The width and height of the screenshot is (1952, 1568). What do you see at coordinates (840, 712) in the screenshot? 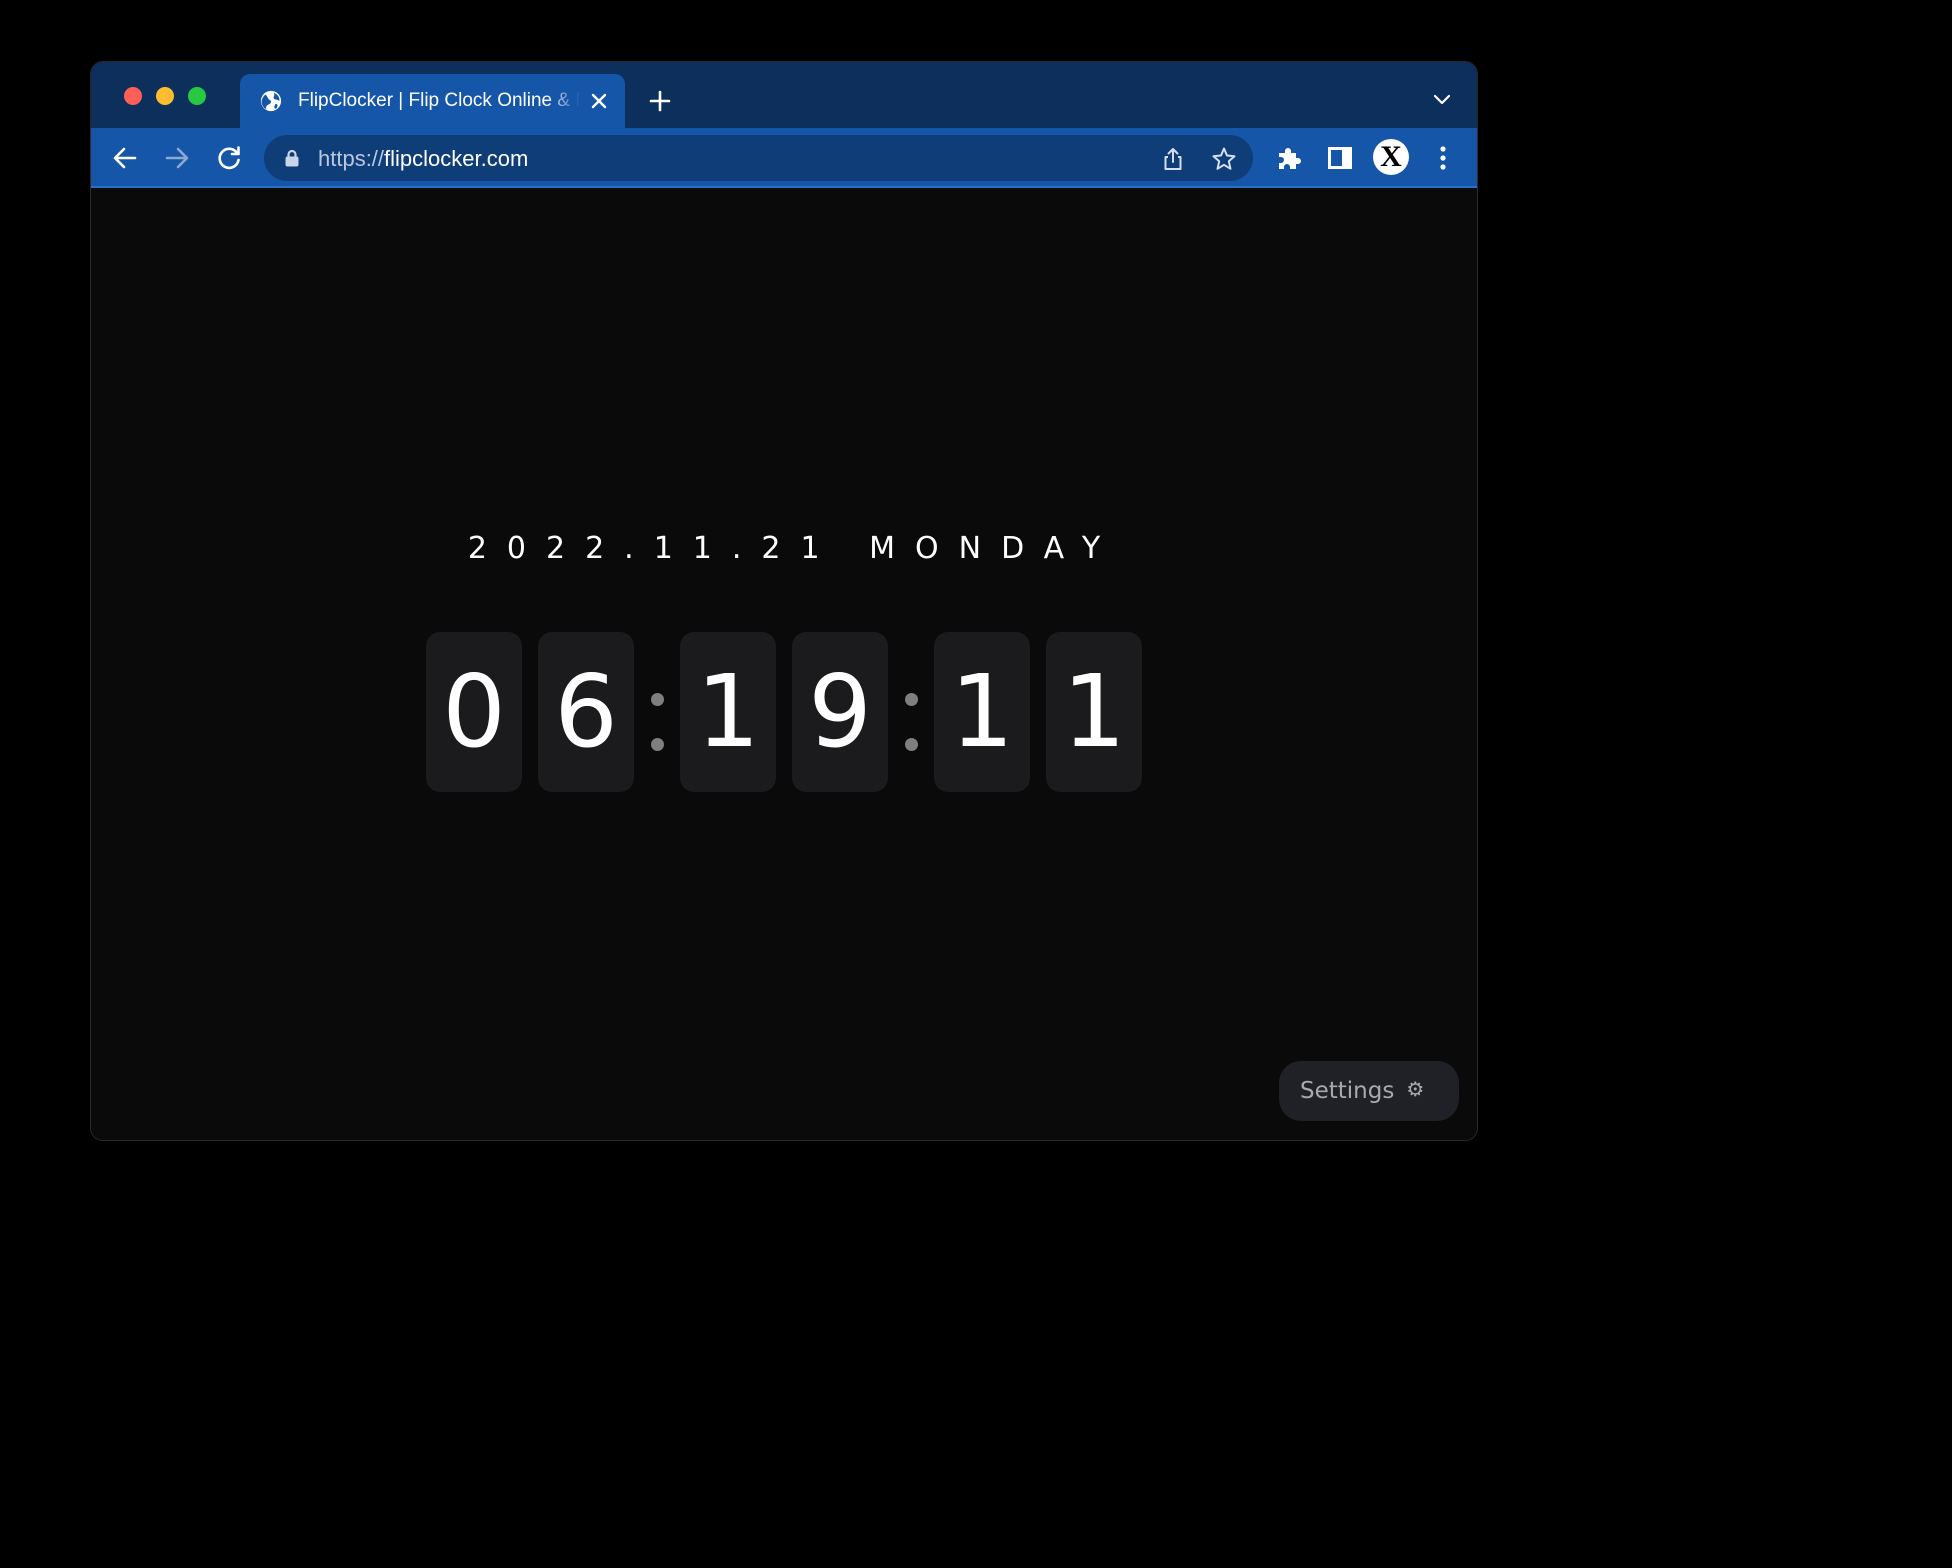
I see `minute-ones-digit: 9` at bounding box center [840, 712].